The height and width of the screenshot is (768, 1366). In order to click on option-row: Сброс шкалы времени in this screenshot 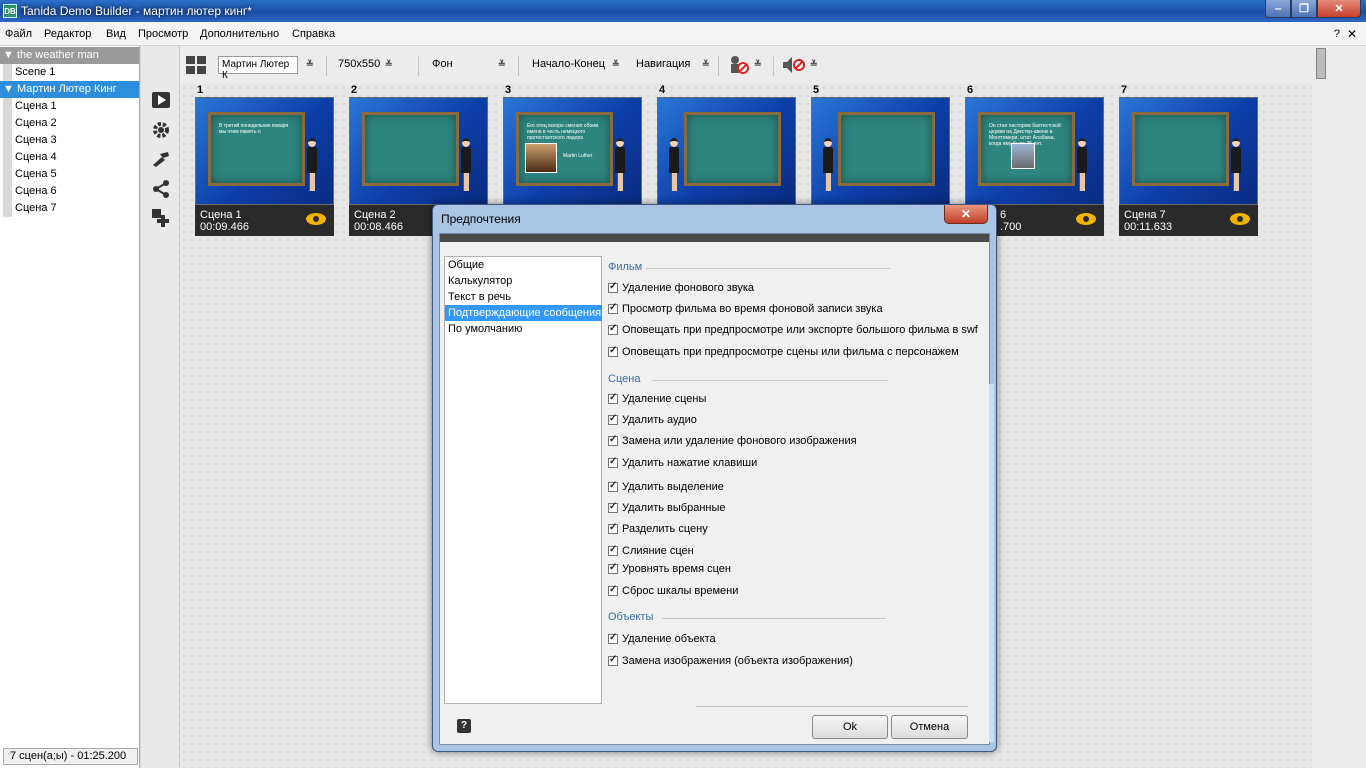, I will do `click(673, 591)`.